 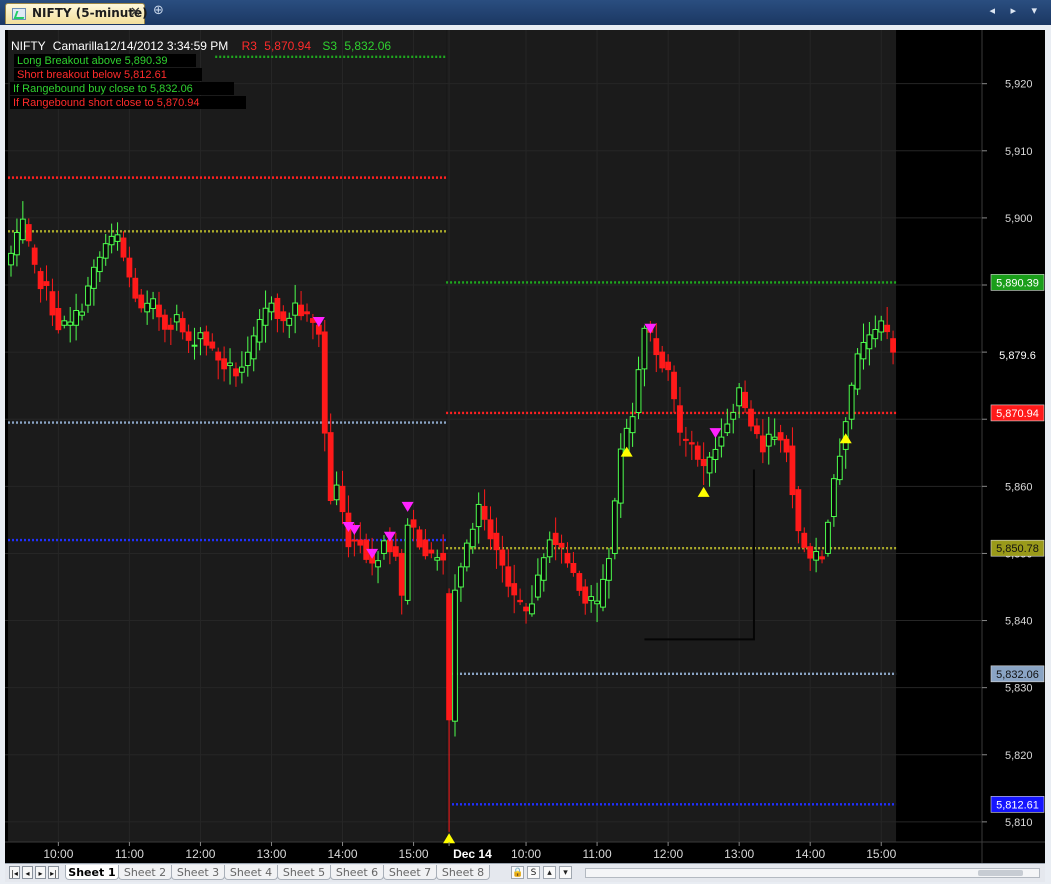 I want to click on sheet-tab-5: Sheet 5, so click(x=304, y=872).